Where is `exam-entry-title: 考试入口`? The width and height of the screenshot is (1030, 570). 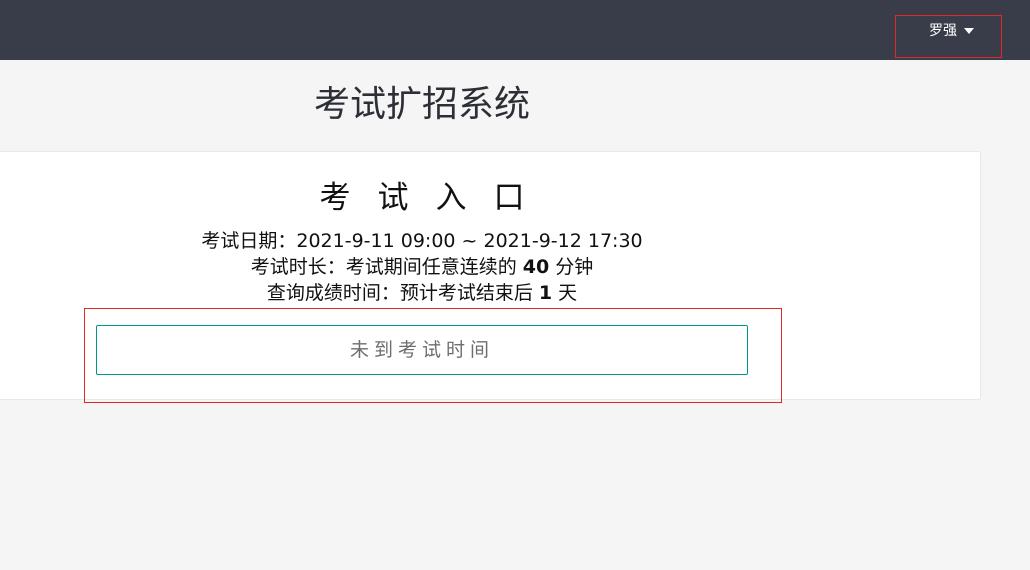 exam-entry-title: 考试入口 is located at coordinates (435, 198).